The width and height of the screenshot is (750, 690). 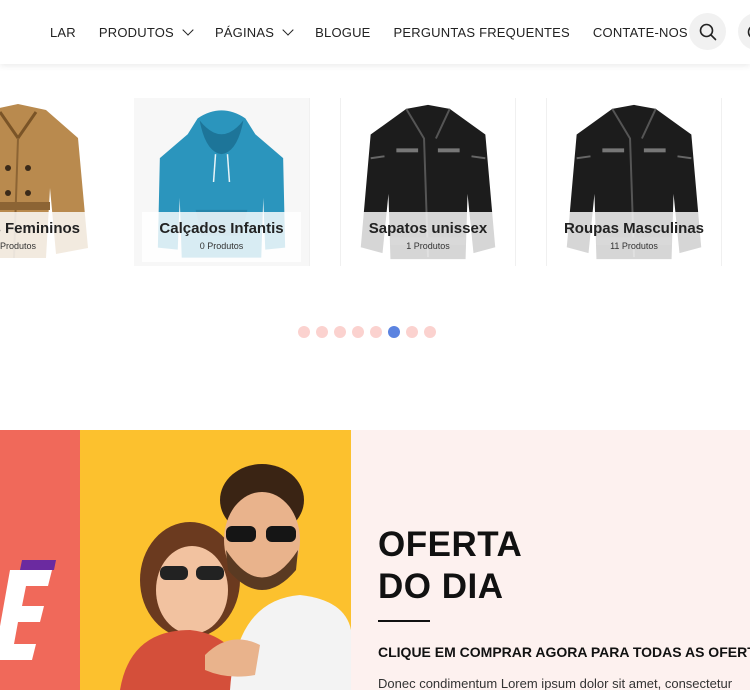 What do you see at coordinates (40, 228) in the screenshot?
I see `category-name: s Femininos` at bounding box center [40, 228].